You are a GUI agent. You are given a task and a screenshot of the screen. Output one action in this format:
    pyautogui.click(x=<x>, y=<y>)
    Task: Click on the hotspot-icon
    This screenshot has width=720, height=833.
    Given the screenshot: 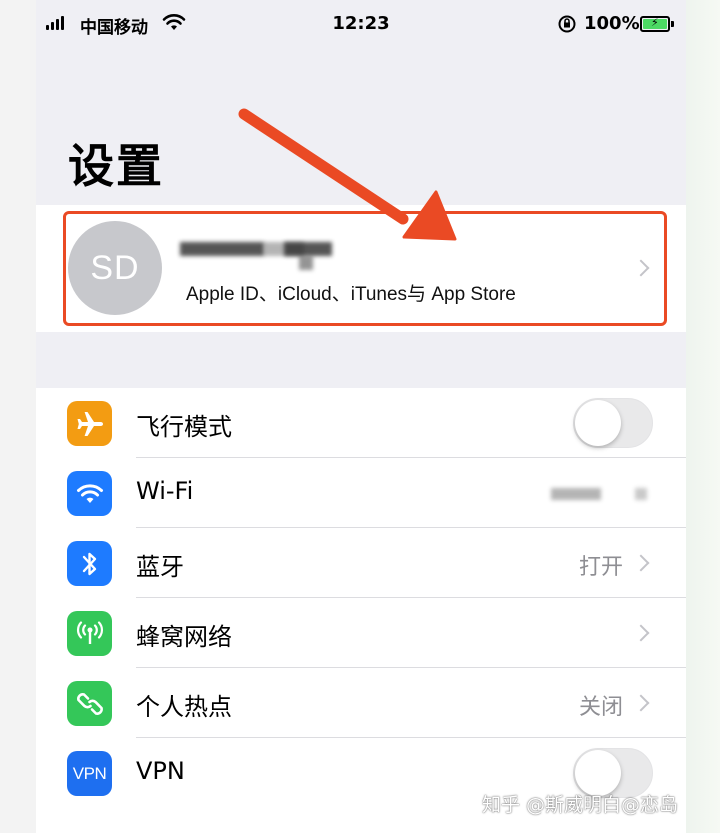 What is the action you would take?
    pyautogui.click(x=89, y=703)
    